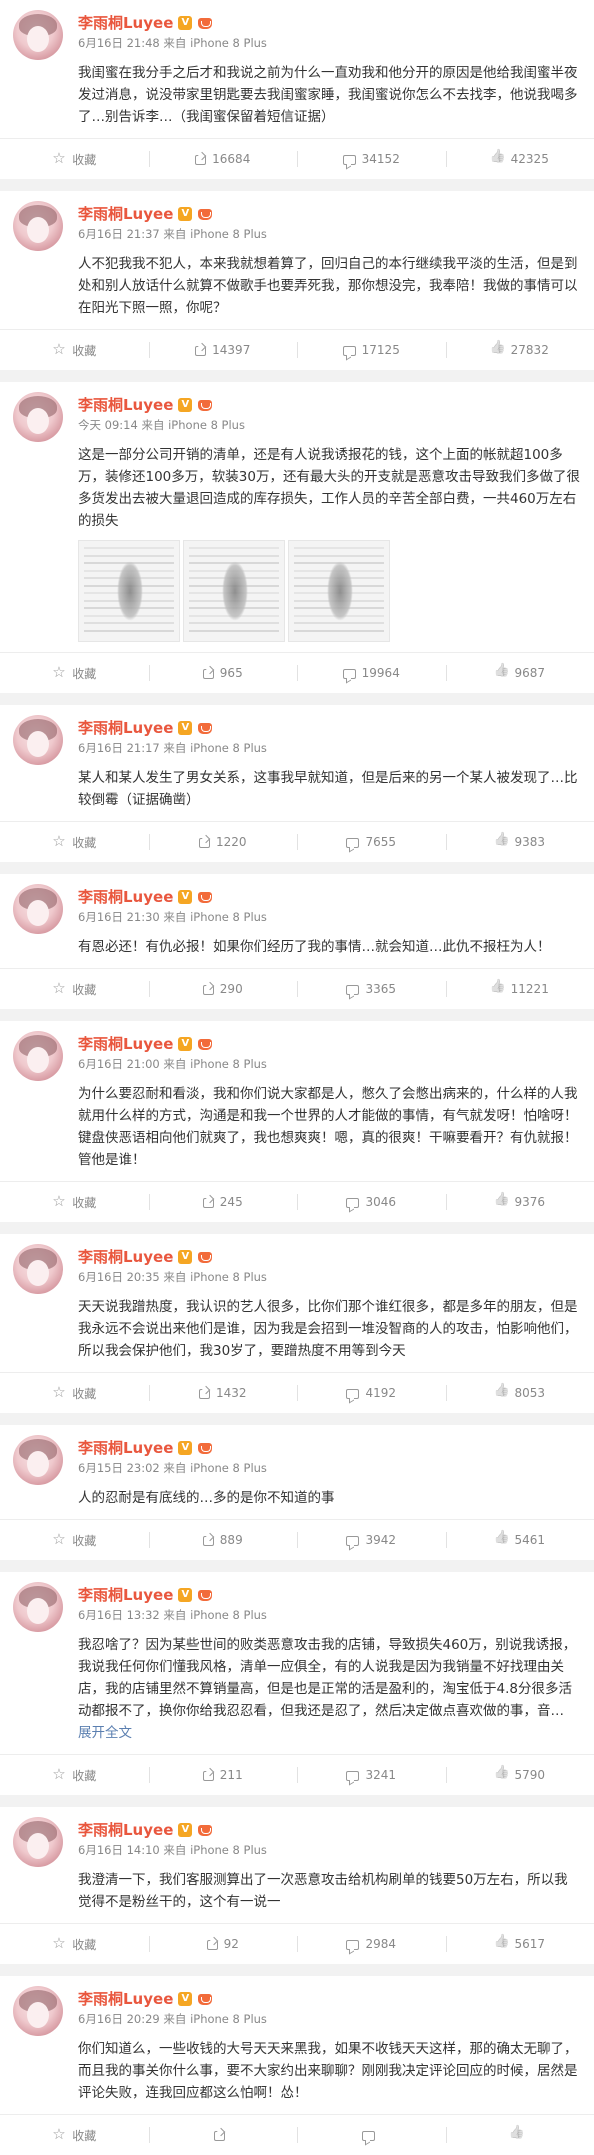 This screenshot has height=2155, width=594. I want to click on forward-button: 889, so click(223, 1540).